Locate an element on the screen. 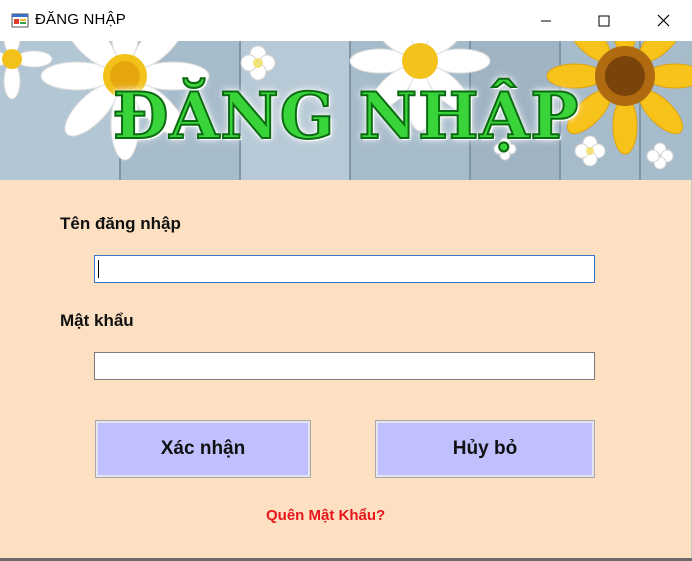 The width and height of the screenshot is (692, 561). cancel-button: Hủy bỏ is located at coordinates (485, 449).